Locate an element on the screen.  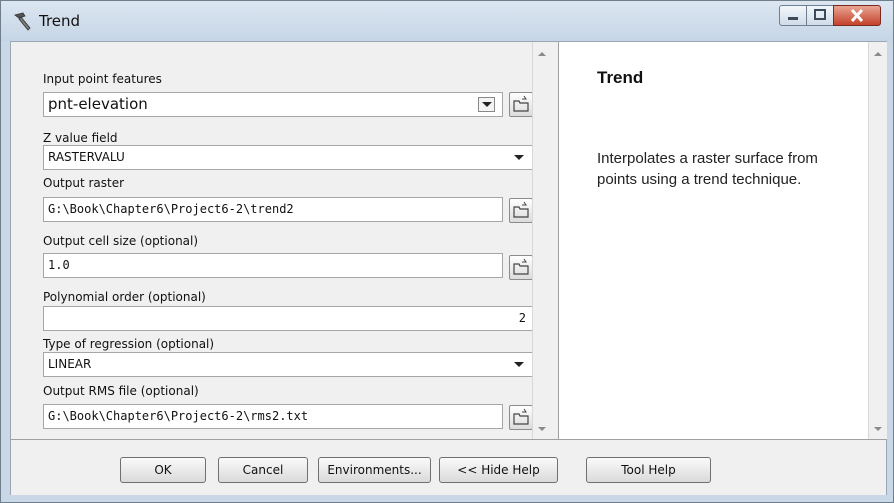
output-rms-file-label: Output RMS file (optional) is located at coordinates (121, 391).